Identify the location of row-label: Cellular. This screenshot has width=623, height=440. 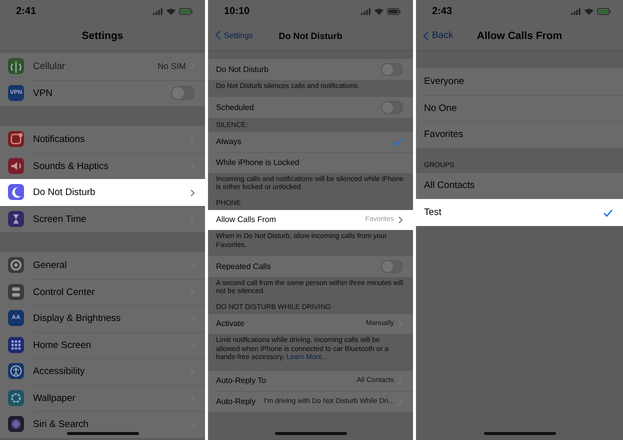
(49, 66).